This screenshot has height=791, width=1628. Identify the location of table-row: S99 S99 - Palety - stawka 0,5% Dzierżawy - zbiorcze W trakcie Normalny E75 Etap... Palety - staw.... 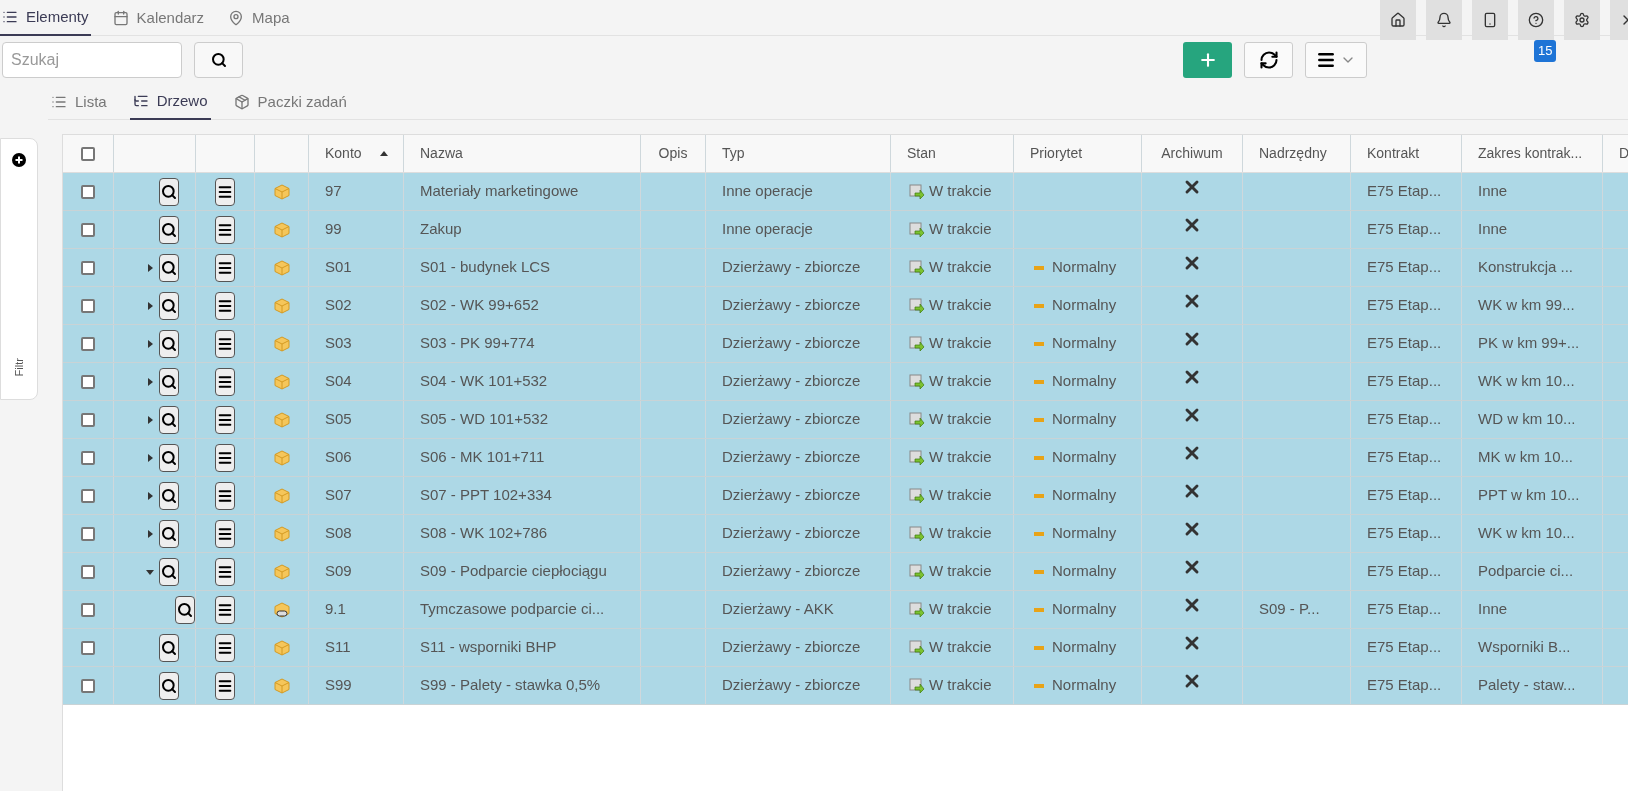
(845, 686).